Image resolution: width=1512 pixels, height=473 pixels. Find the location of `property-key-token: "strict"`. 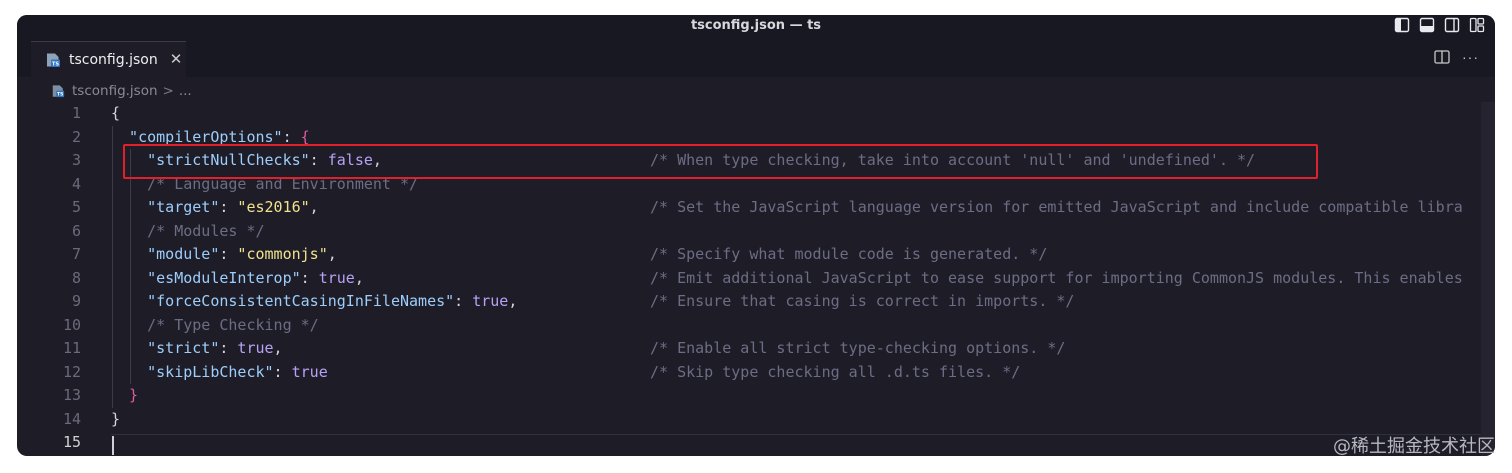

property-key-token: "strict" is located at coordinates (183, 348).